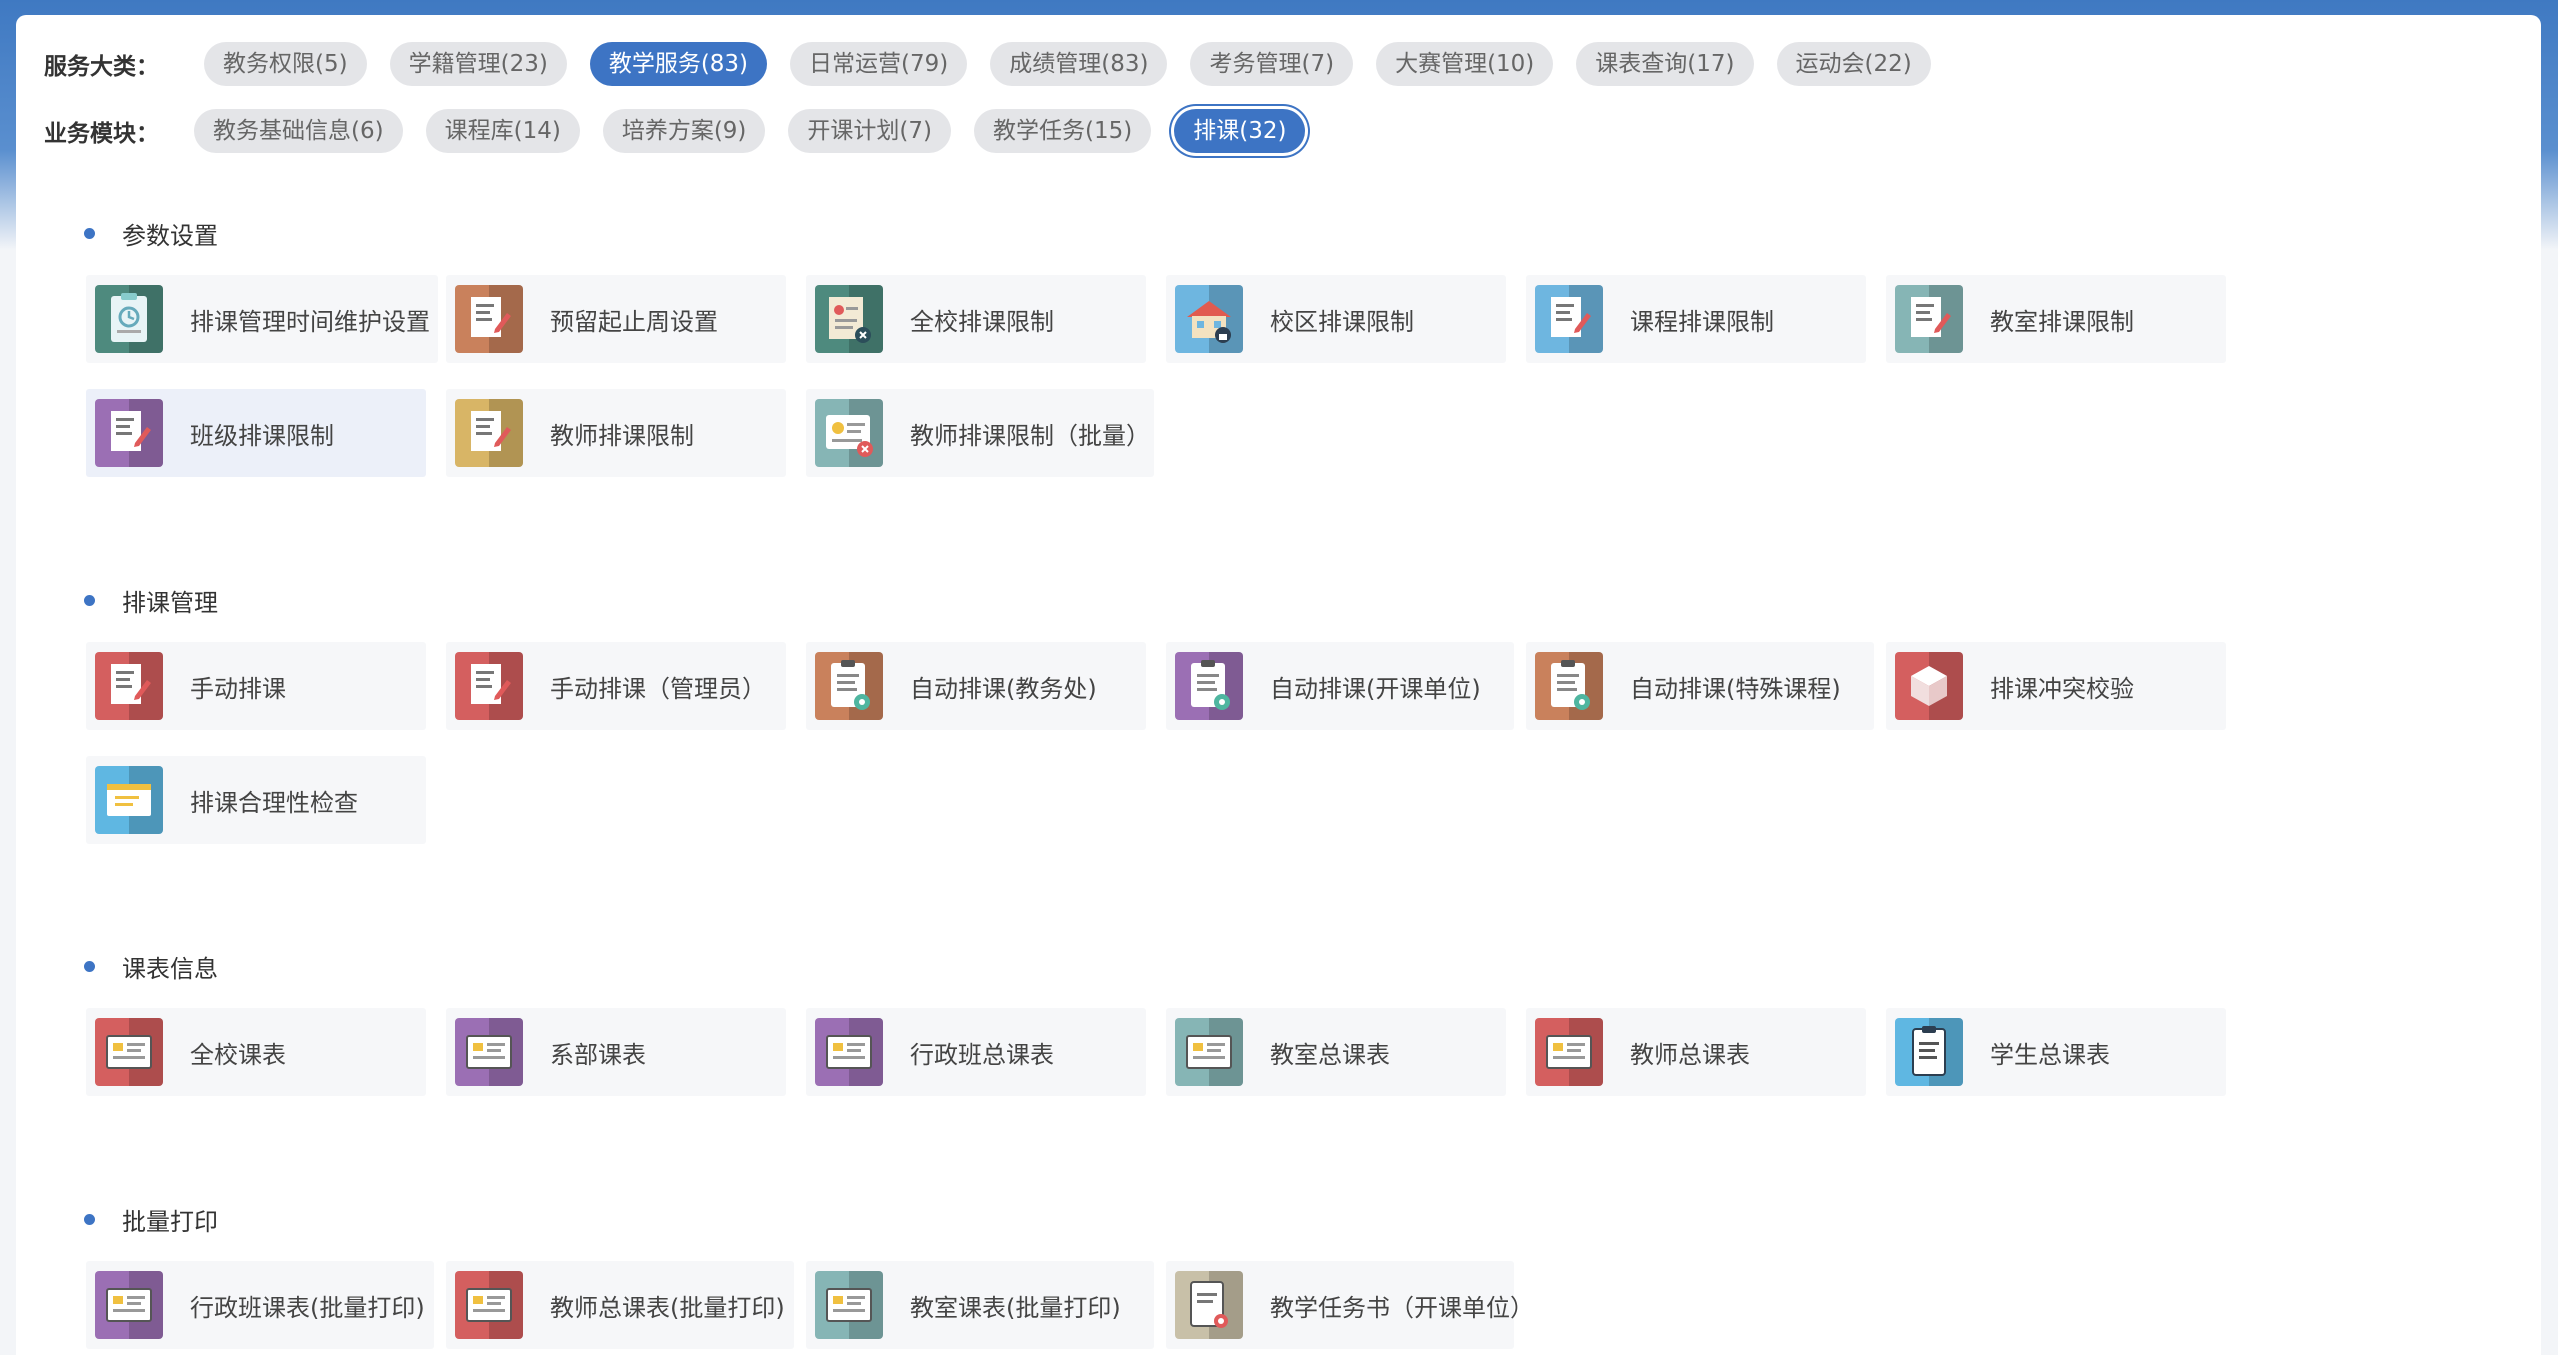 Image resolution: width=2558 pixels, height=1355 pixels. I want to click on service-card-label: 教师排课限制（批量）, so click(1030, 435).